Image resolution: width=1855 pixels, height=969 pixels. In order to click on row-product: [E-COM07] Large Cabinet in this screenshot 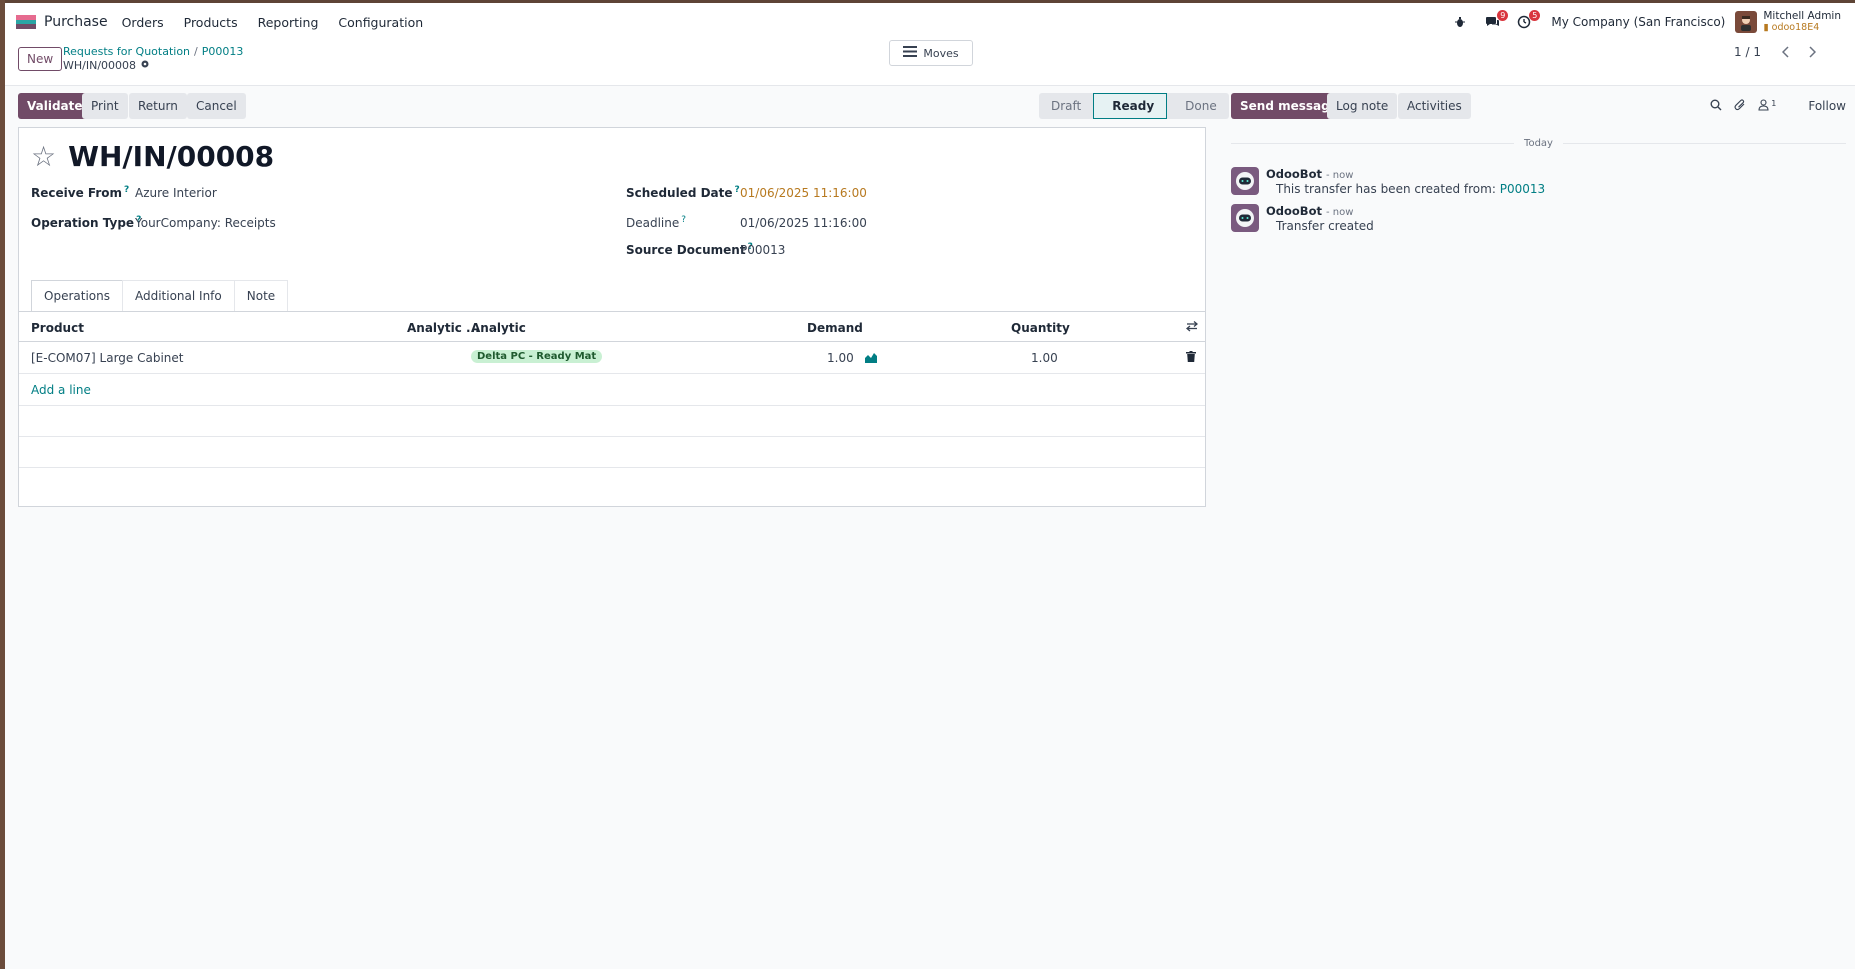, I will do `click(107, 358)`.